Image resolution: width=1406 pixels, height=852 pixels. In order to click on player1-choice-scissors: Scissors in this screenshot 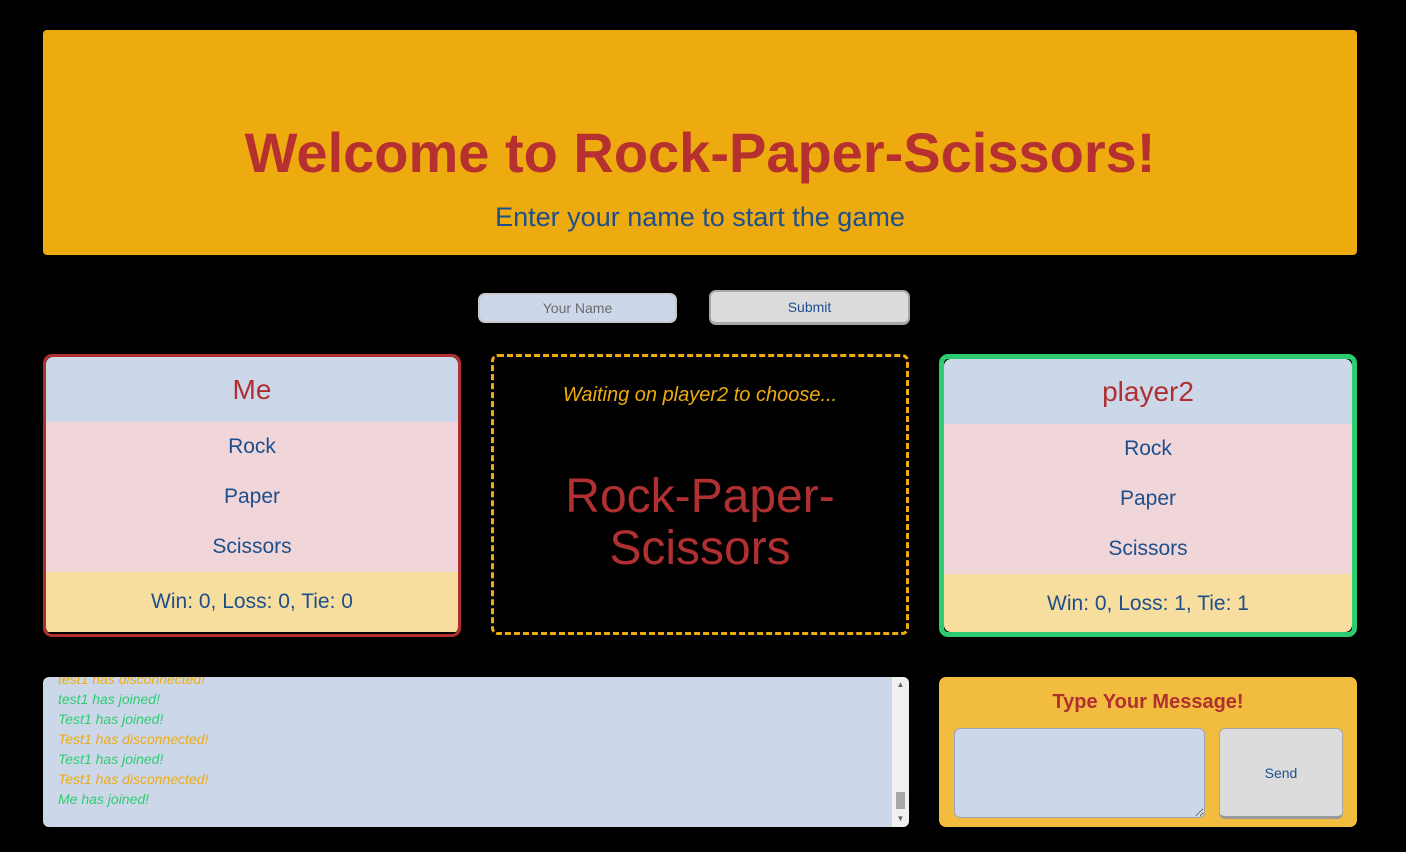, I will do `click(252, 547)`.